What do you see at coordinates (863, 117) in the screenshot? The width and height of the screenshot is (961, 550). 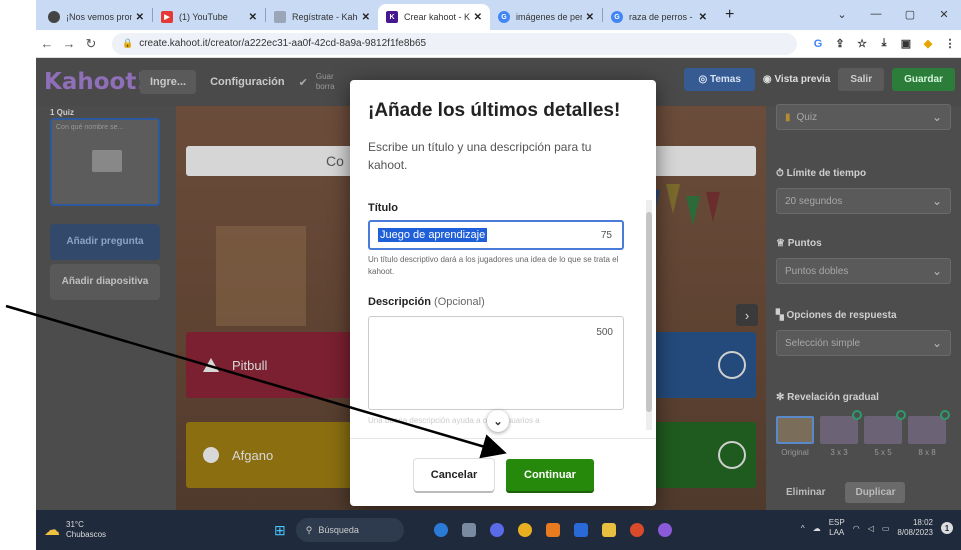 I see `question-type-select: ▮ Quiz ⌄` at bounding box center [863, 117].